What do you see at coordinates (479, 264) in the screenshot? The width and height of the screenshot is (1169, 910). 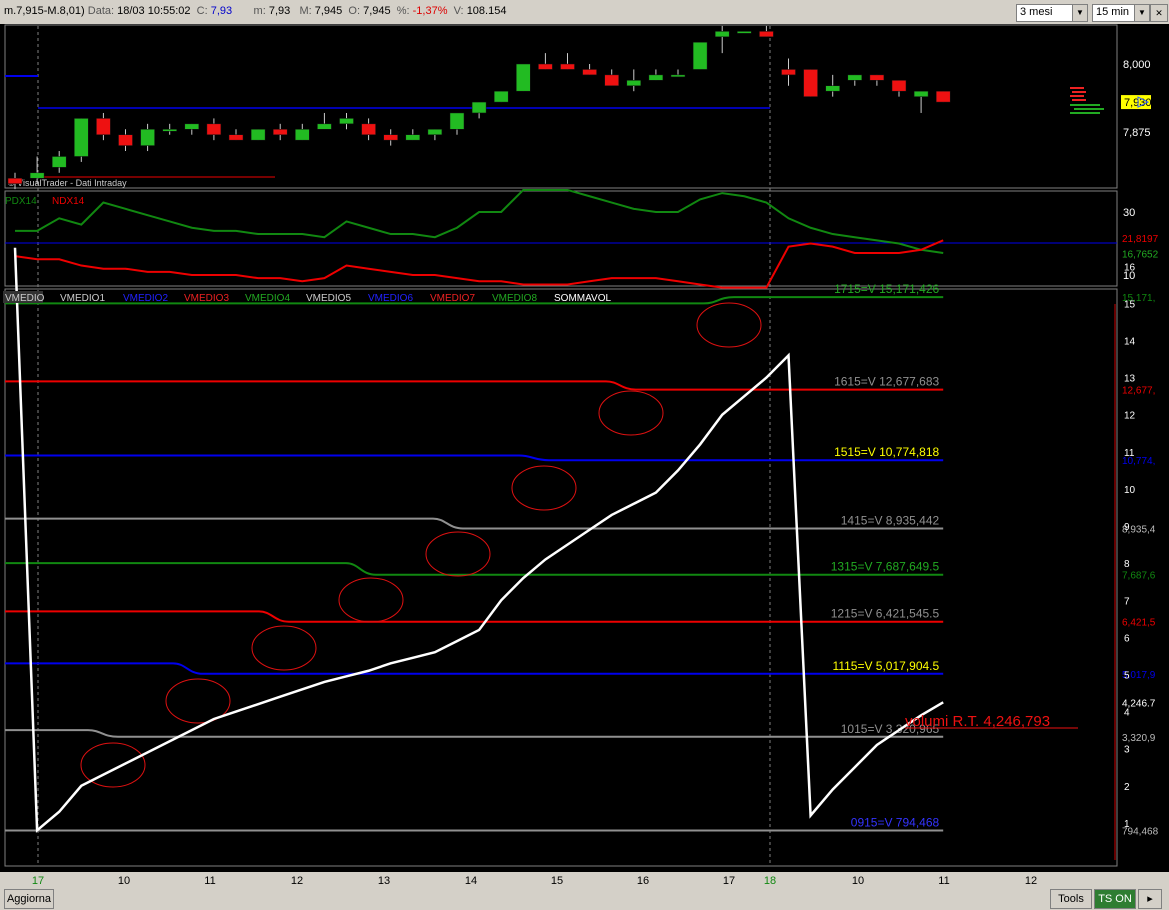 I see `ndx-series` at bounding box center [479, 264].